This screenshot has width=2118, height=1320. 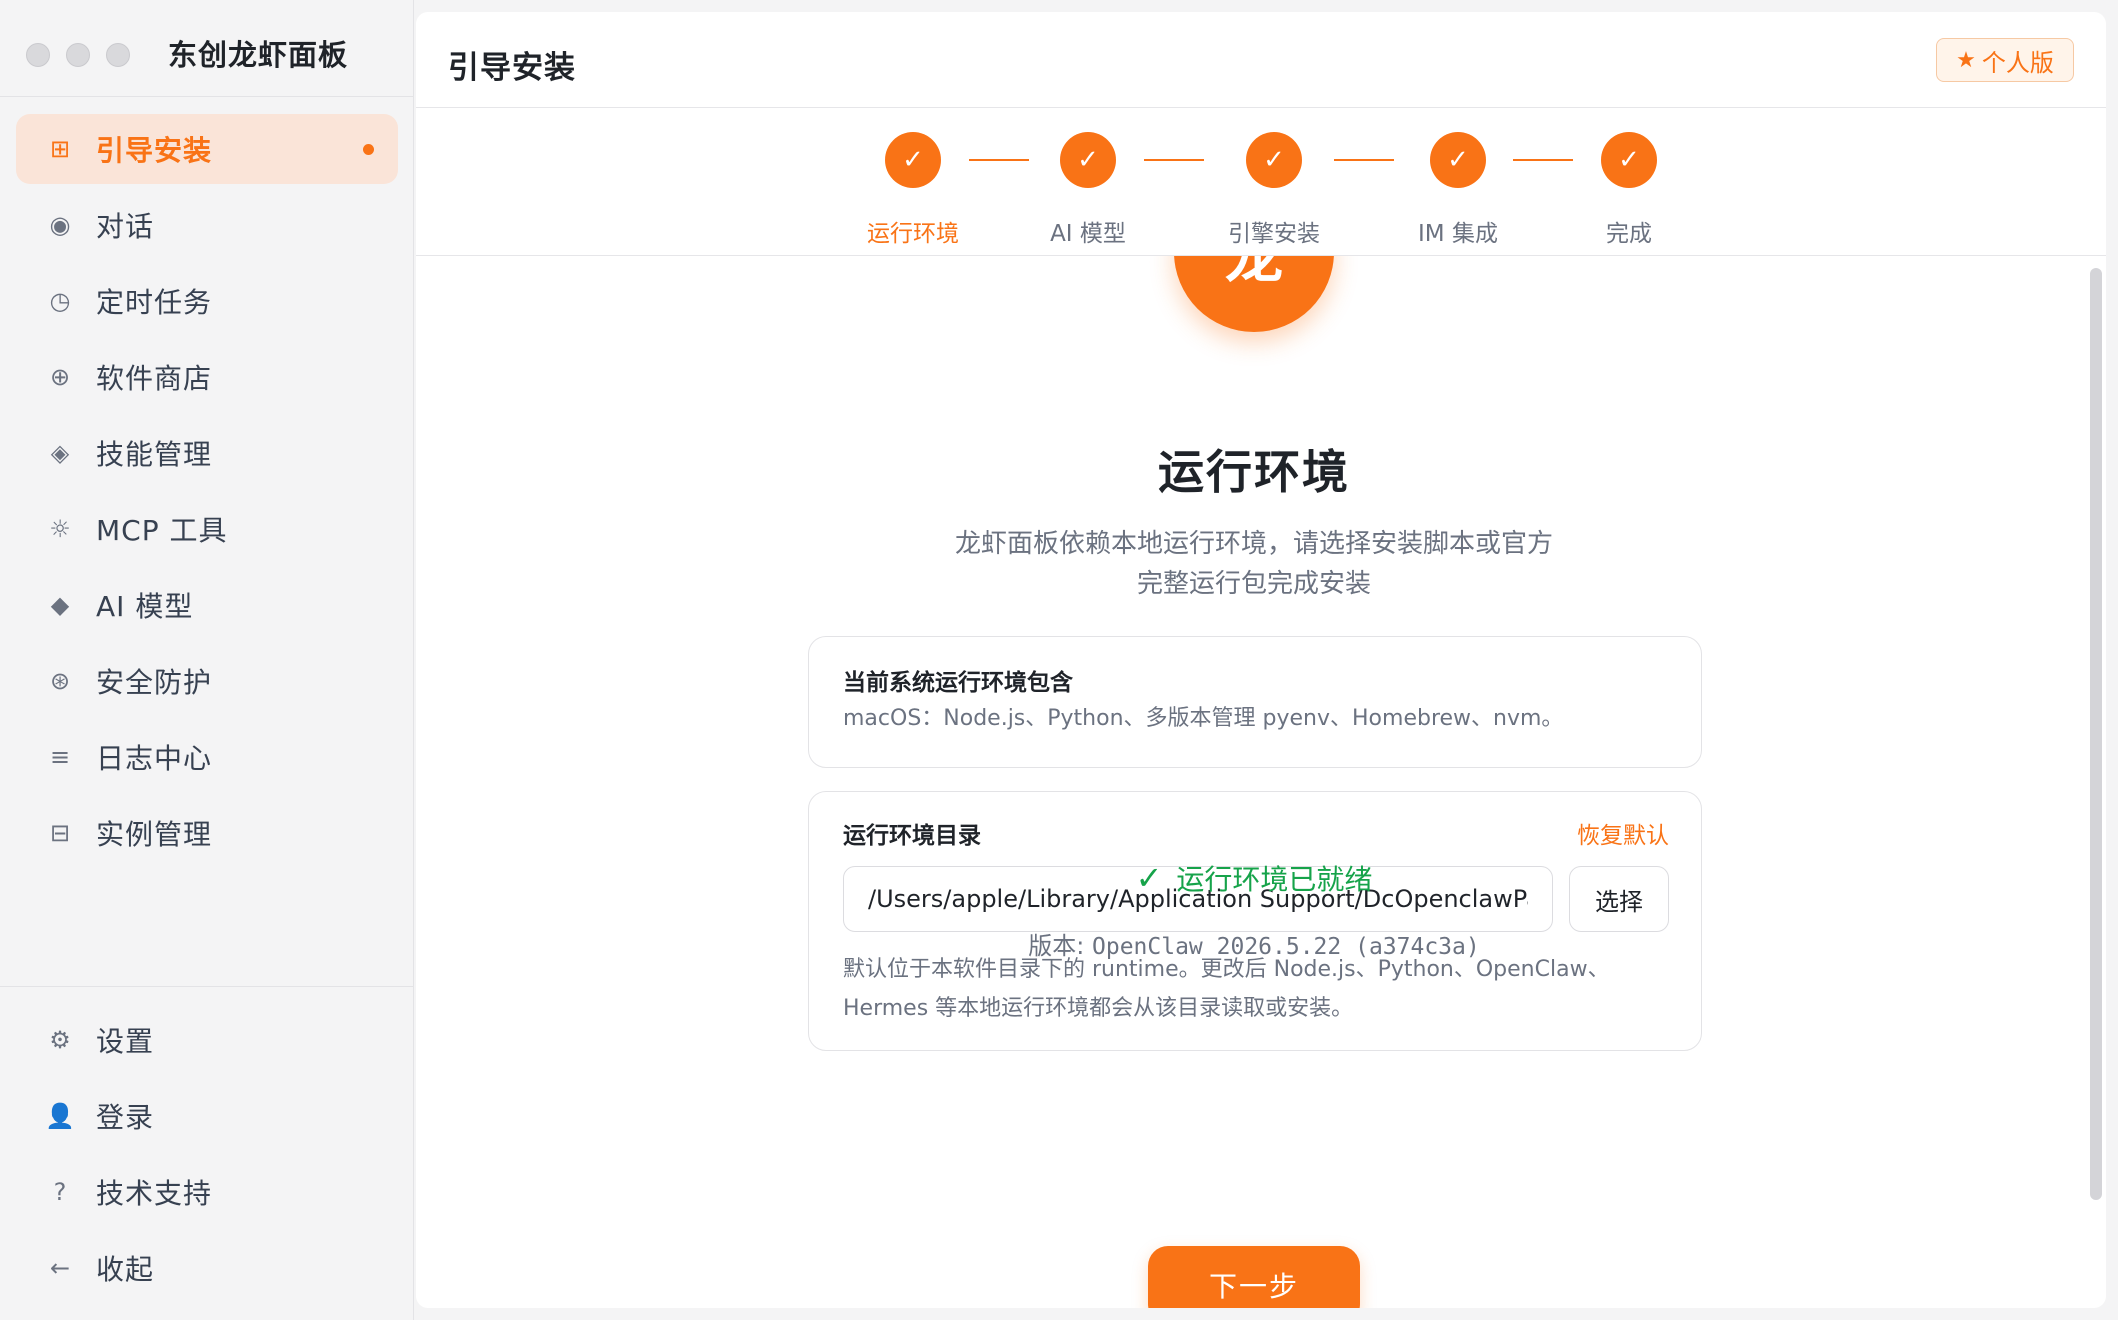 I want to click on step-label: 运行环境, so click(x=913, y=234).